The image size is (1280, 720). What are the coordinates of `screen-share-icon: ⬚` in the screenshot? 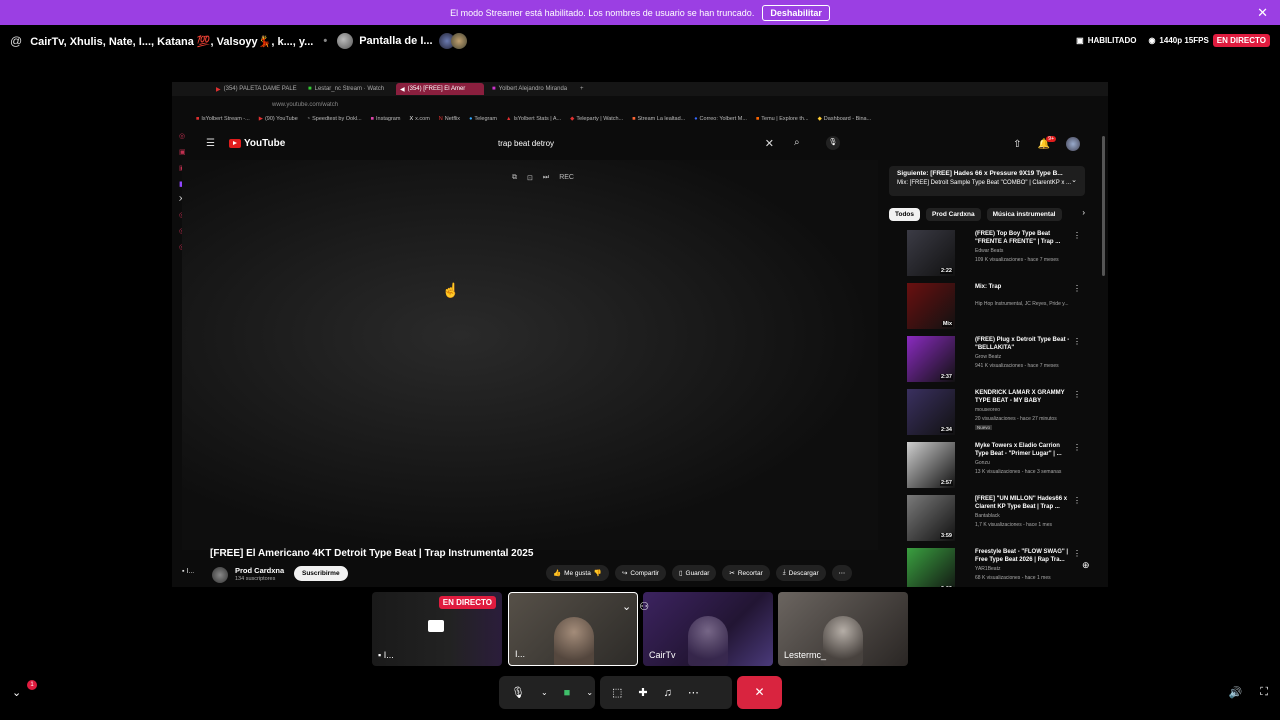 It's located at (617, 692).